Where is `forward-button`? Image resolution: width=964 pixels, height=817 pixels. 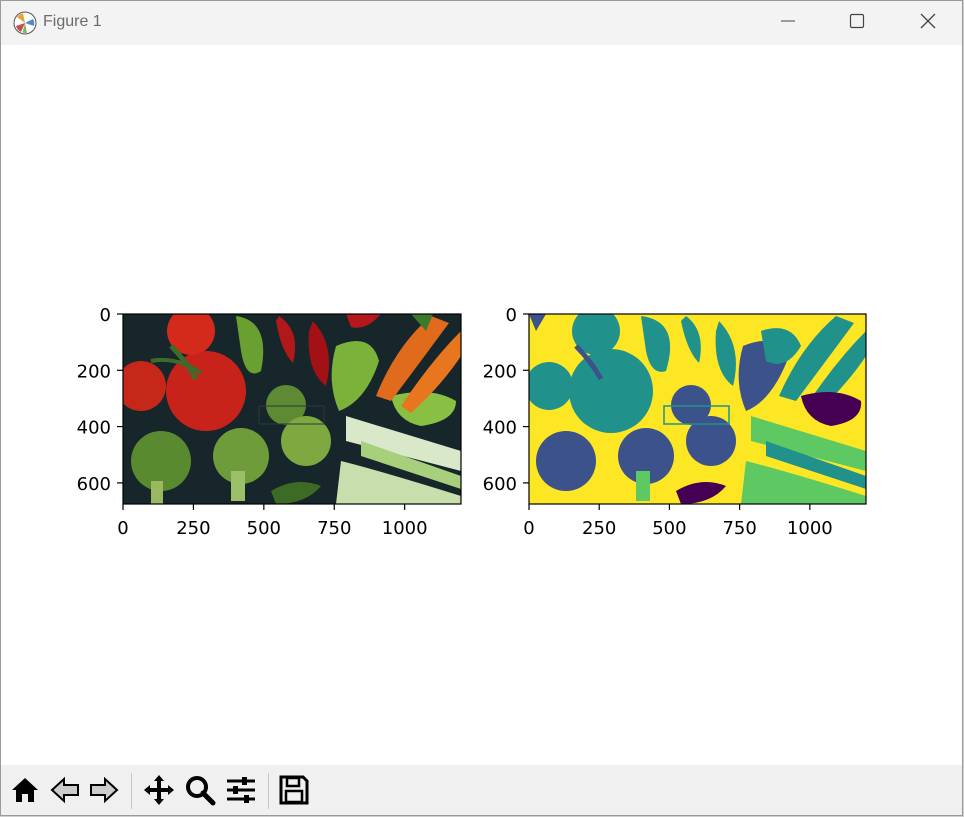 forward-button is located at coordinates (104, 792).